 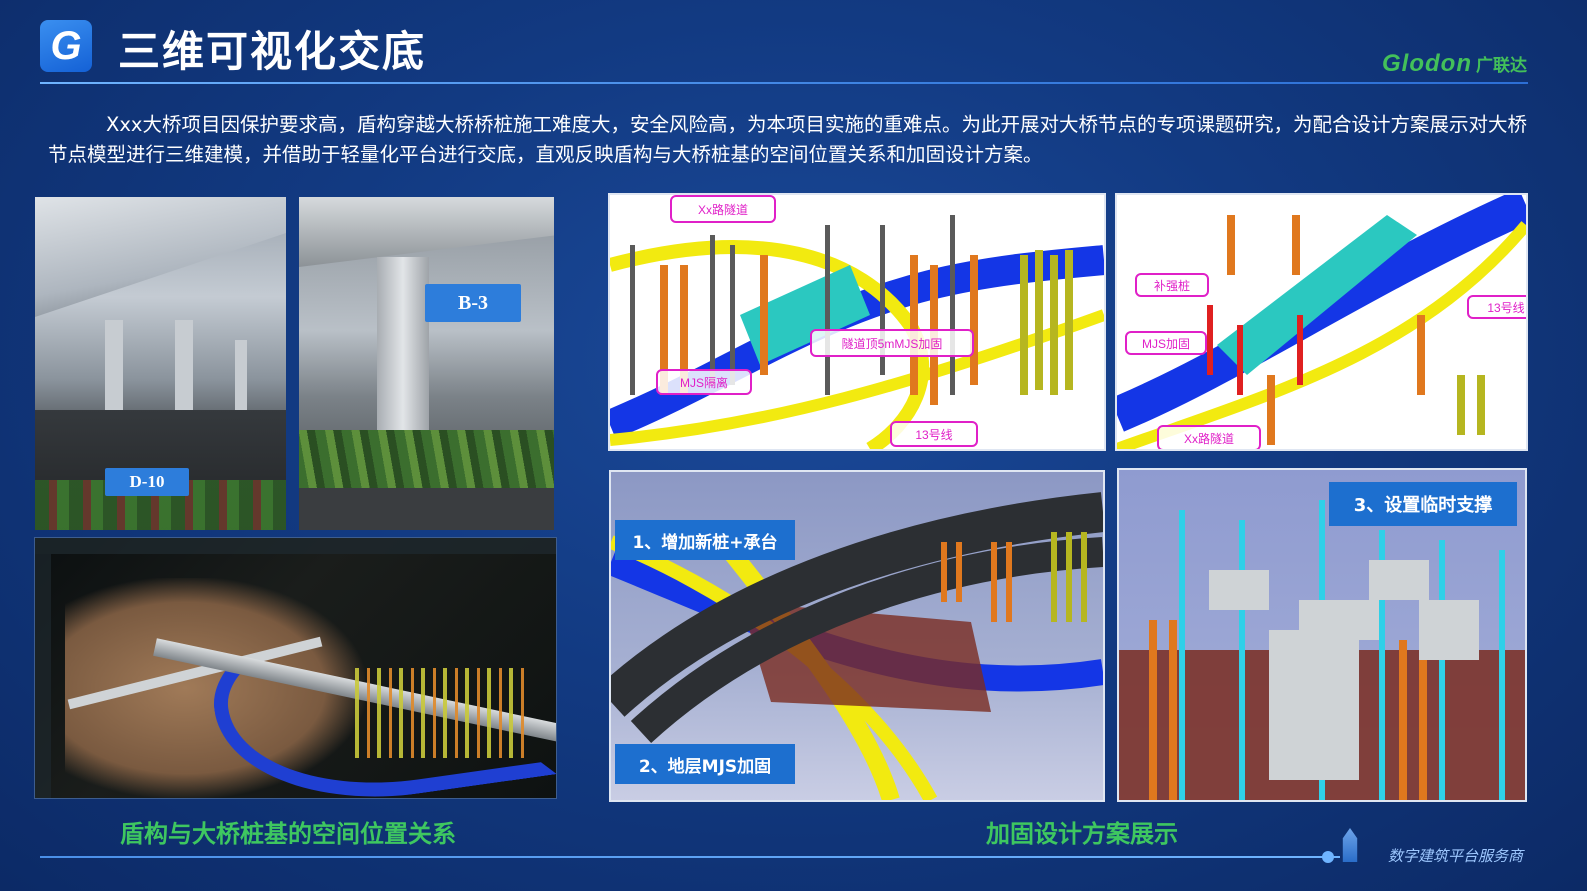 I want to click on step-label-new-piles: 1、增加新桩+承台, so click(x=705, y=540).